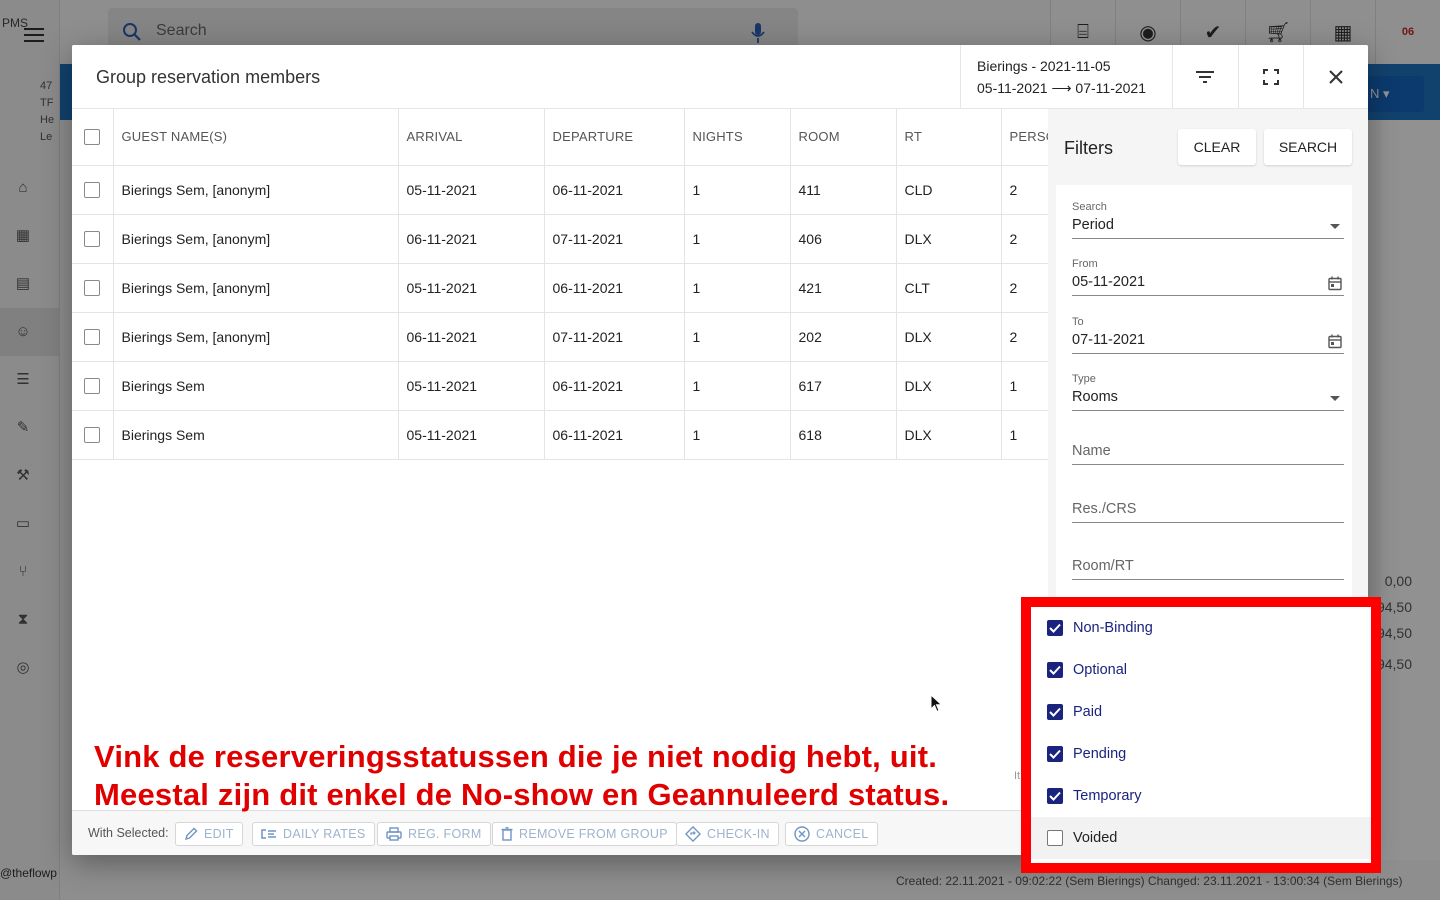  I want to click on status-option-paid: Paid, so click(1201, 712).